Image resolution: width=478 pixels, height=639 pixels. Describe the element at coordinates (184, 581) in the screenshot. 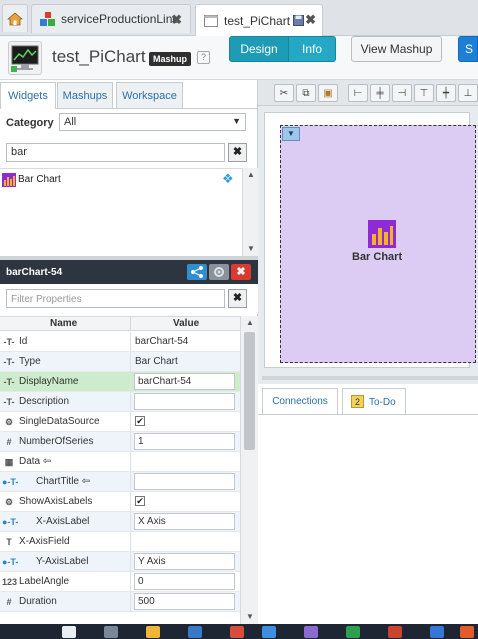

I see `property-value-input: 0` at that location.